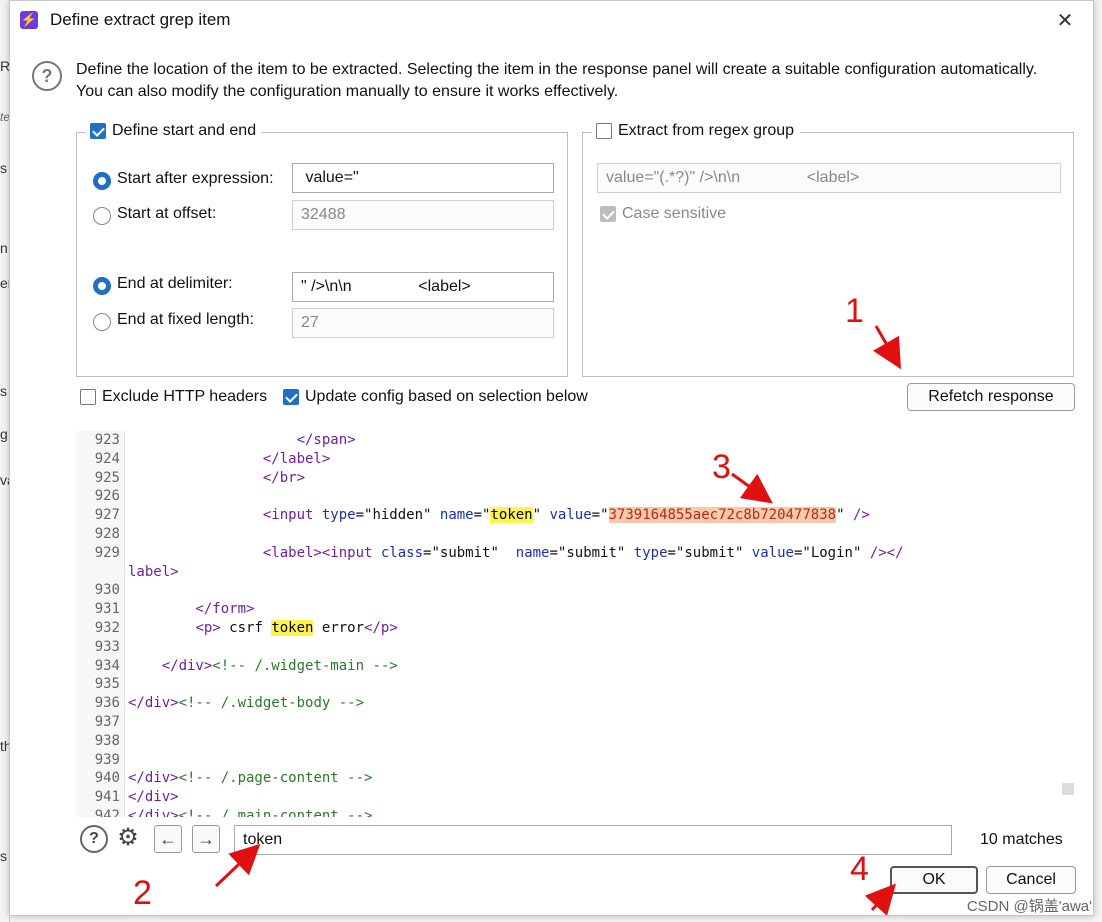 The image size is (1102, 922). I want to click on end-fixed-radio, so click(102, 322).